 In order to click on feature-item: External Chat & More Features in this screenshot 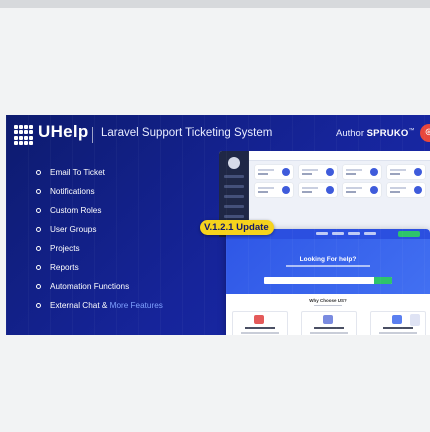, I will do `click(99, 309)`.